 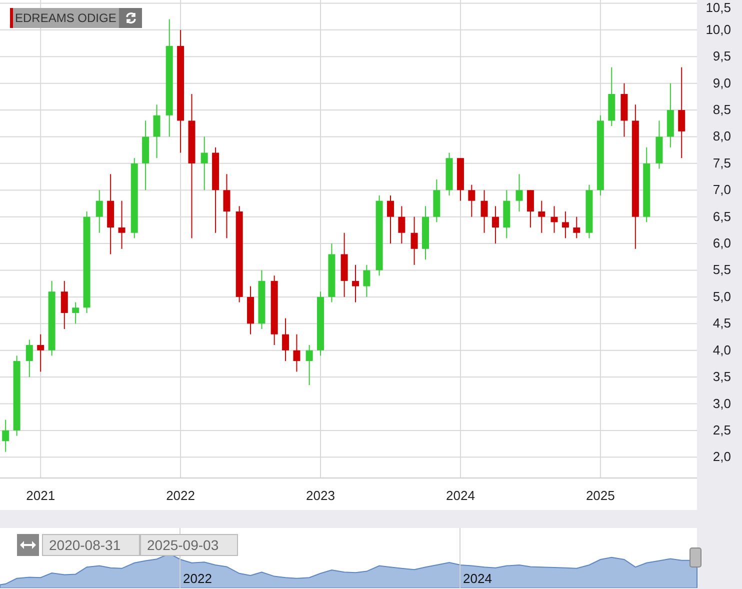 I want to click on axis-label: 9,0, so click(x=721, y=82).